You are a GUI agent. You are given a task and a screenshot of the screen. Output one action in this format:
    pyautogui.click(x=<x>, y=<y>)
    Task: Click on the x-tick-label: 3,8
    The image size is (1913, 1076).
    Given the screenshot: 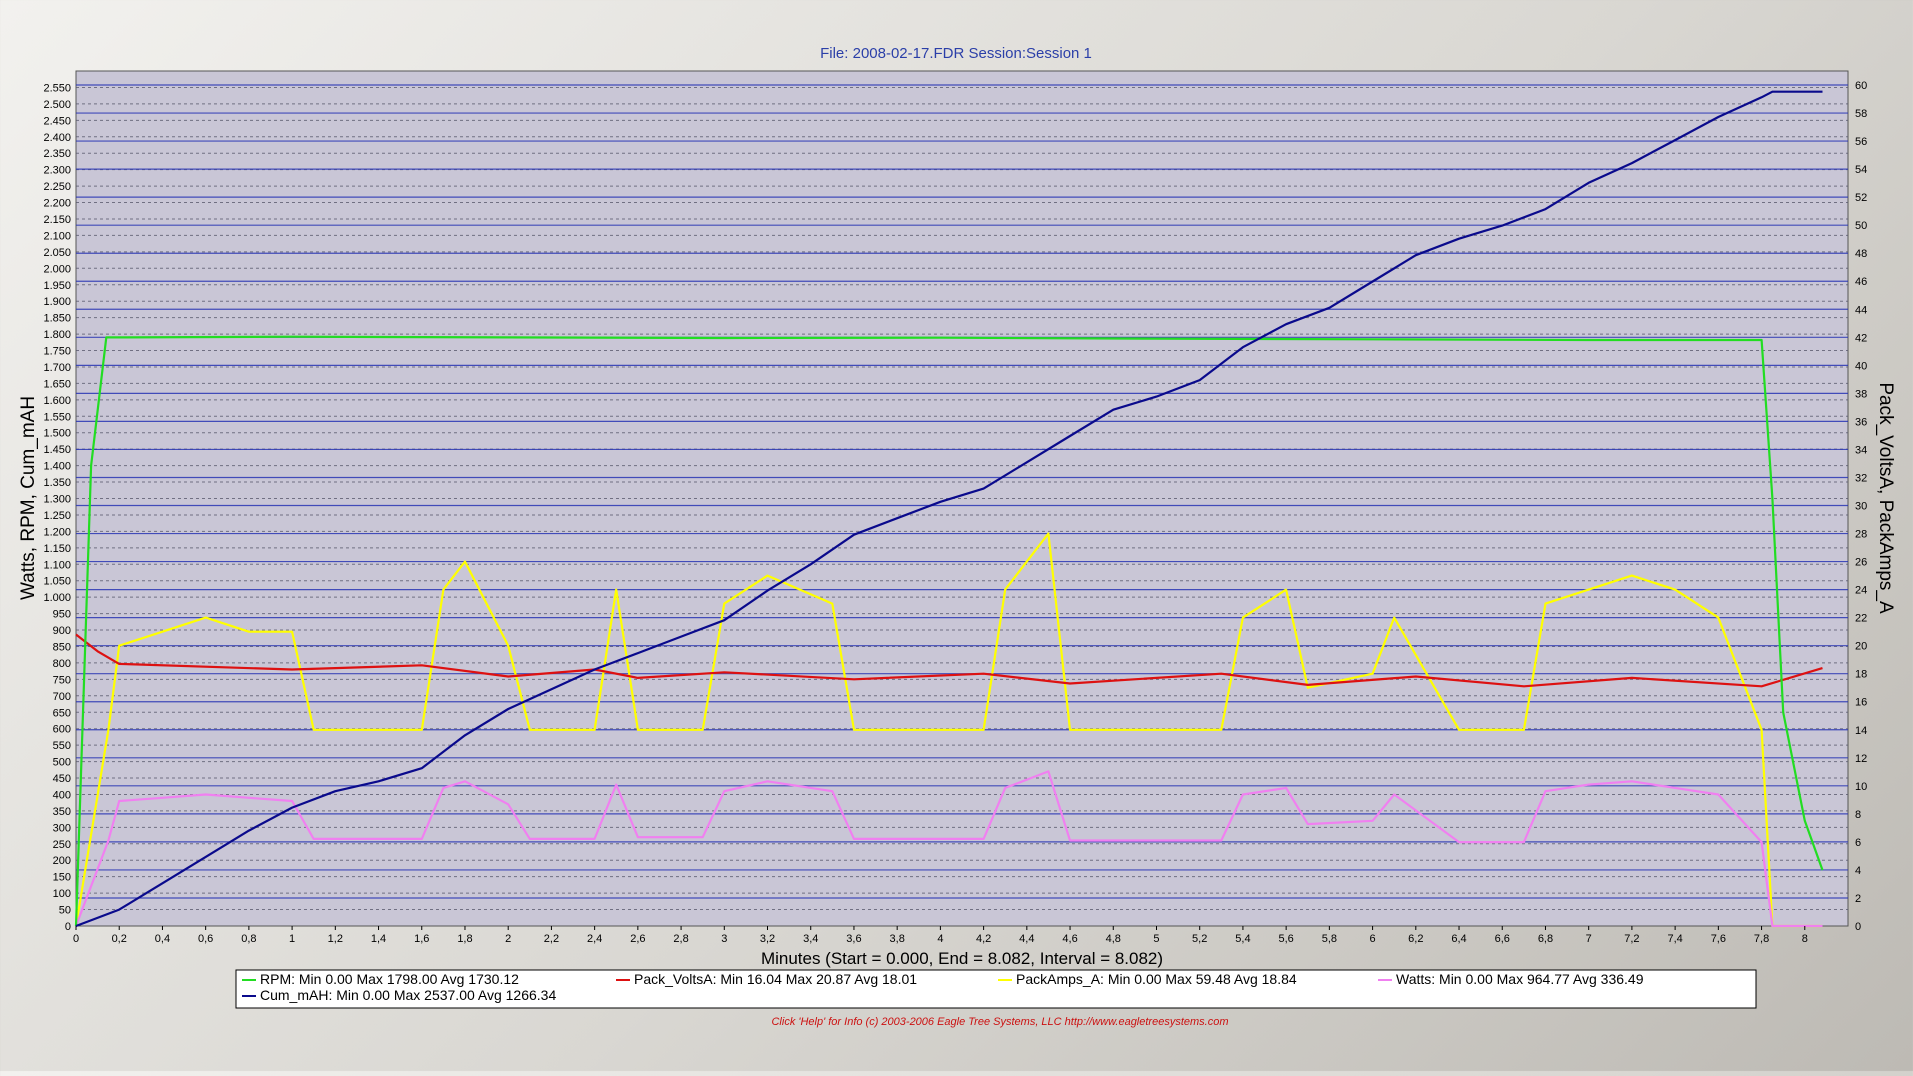 What is the action you would take?
    pyautogui.click(x=897, y=939)
    